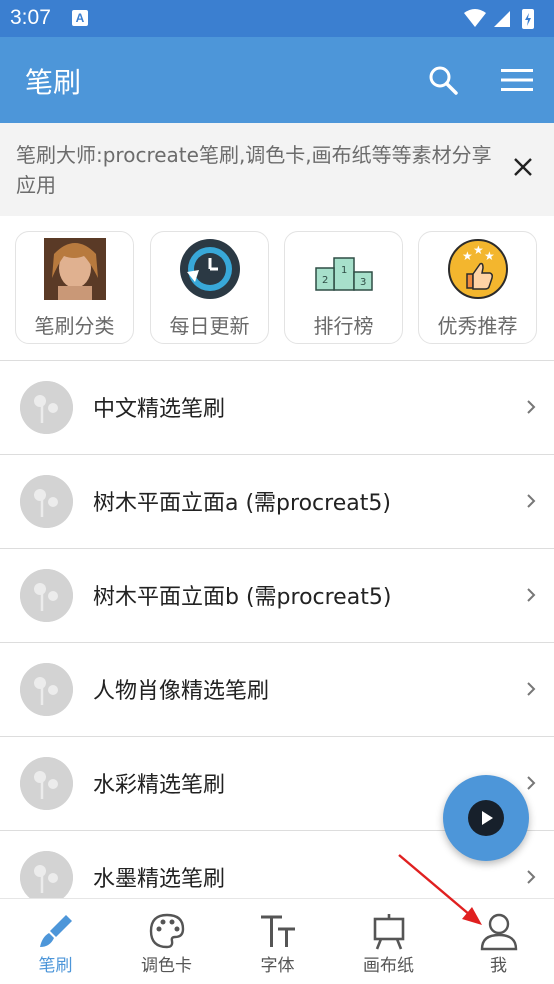  What do you see at coordinates (502, 19) in the screenshot?
I see `signal-icon` at bounding box center [502, 19].